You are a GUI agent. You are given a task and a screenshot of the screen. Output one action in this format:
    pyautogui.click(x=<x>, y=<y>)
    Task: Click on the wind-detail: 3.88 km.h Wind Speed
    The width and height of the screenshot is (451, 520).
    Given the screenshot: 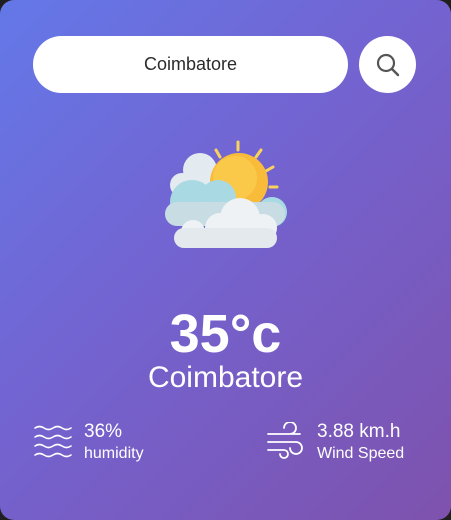 What is the action you would take?
    pyautogui.click(x=335, y=442)
    